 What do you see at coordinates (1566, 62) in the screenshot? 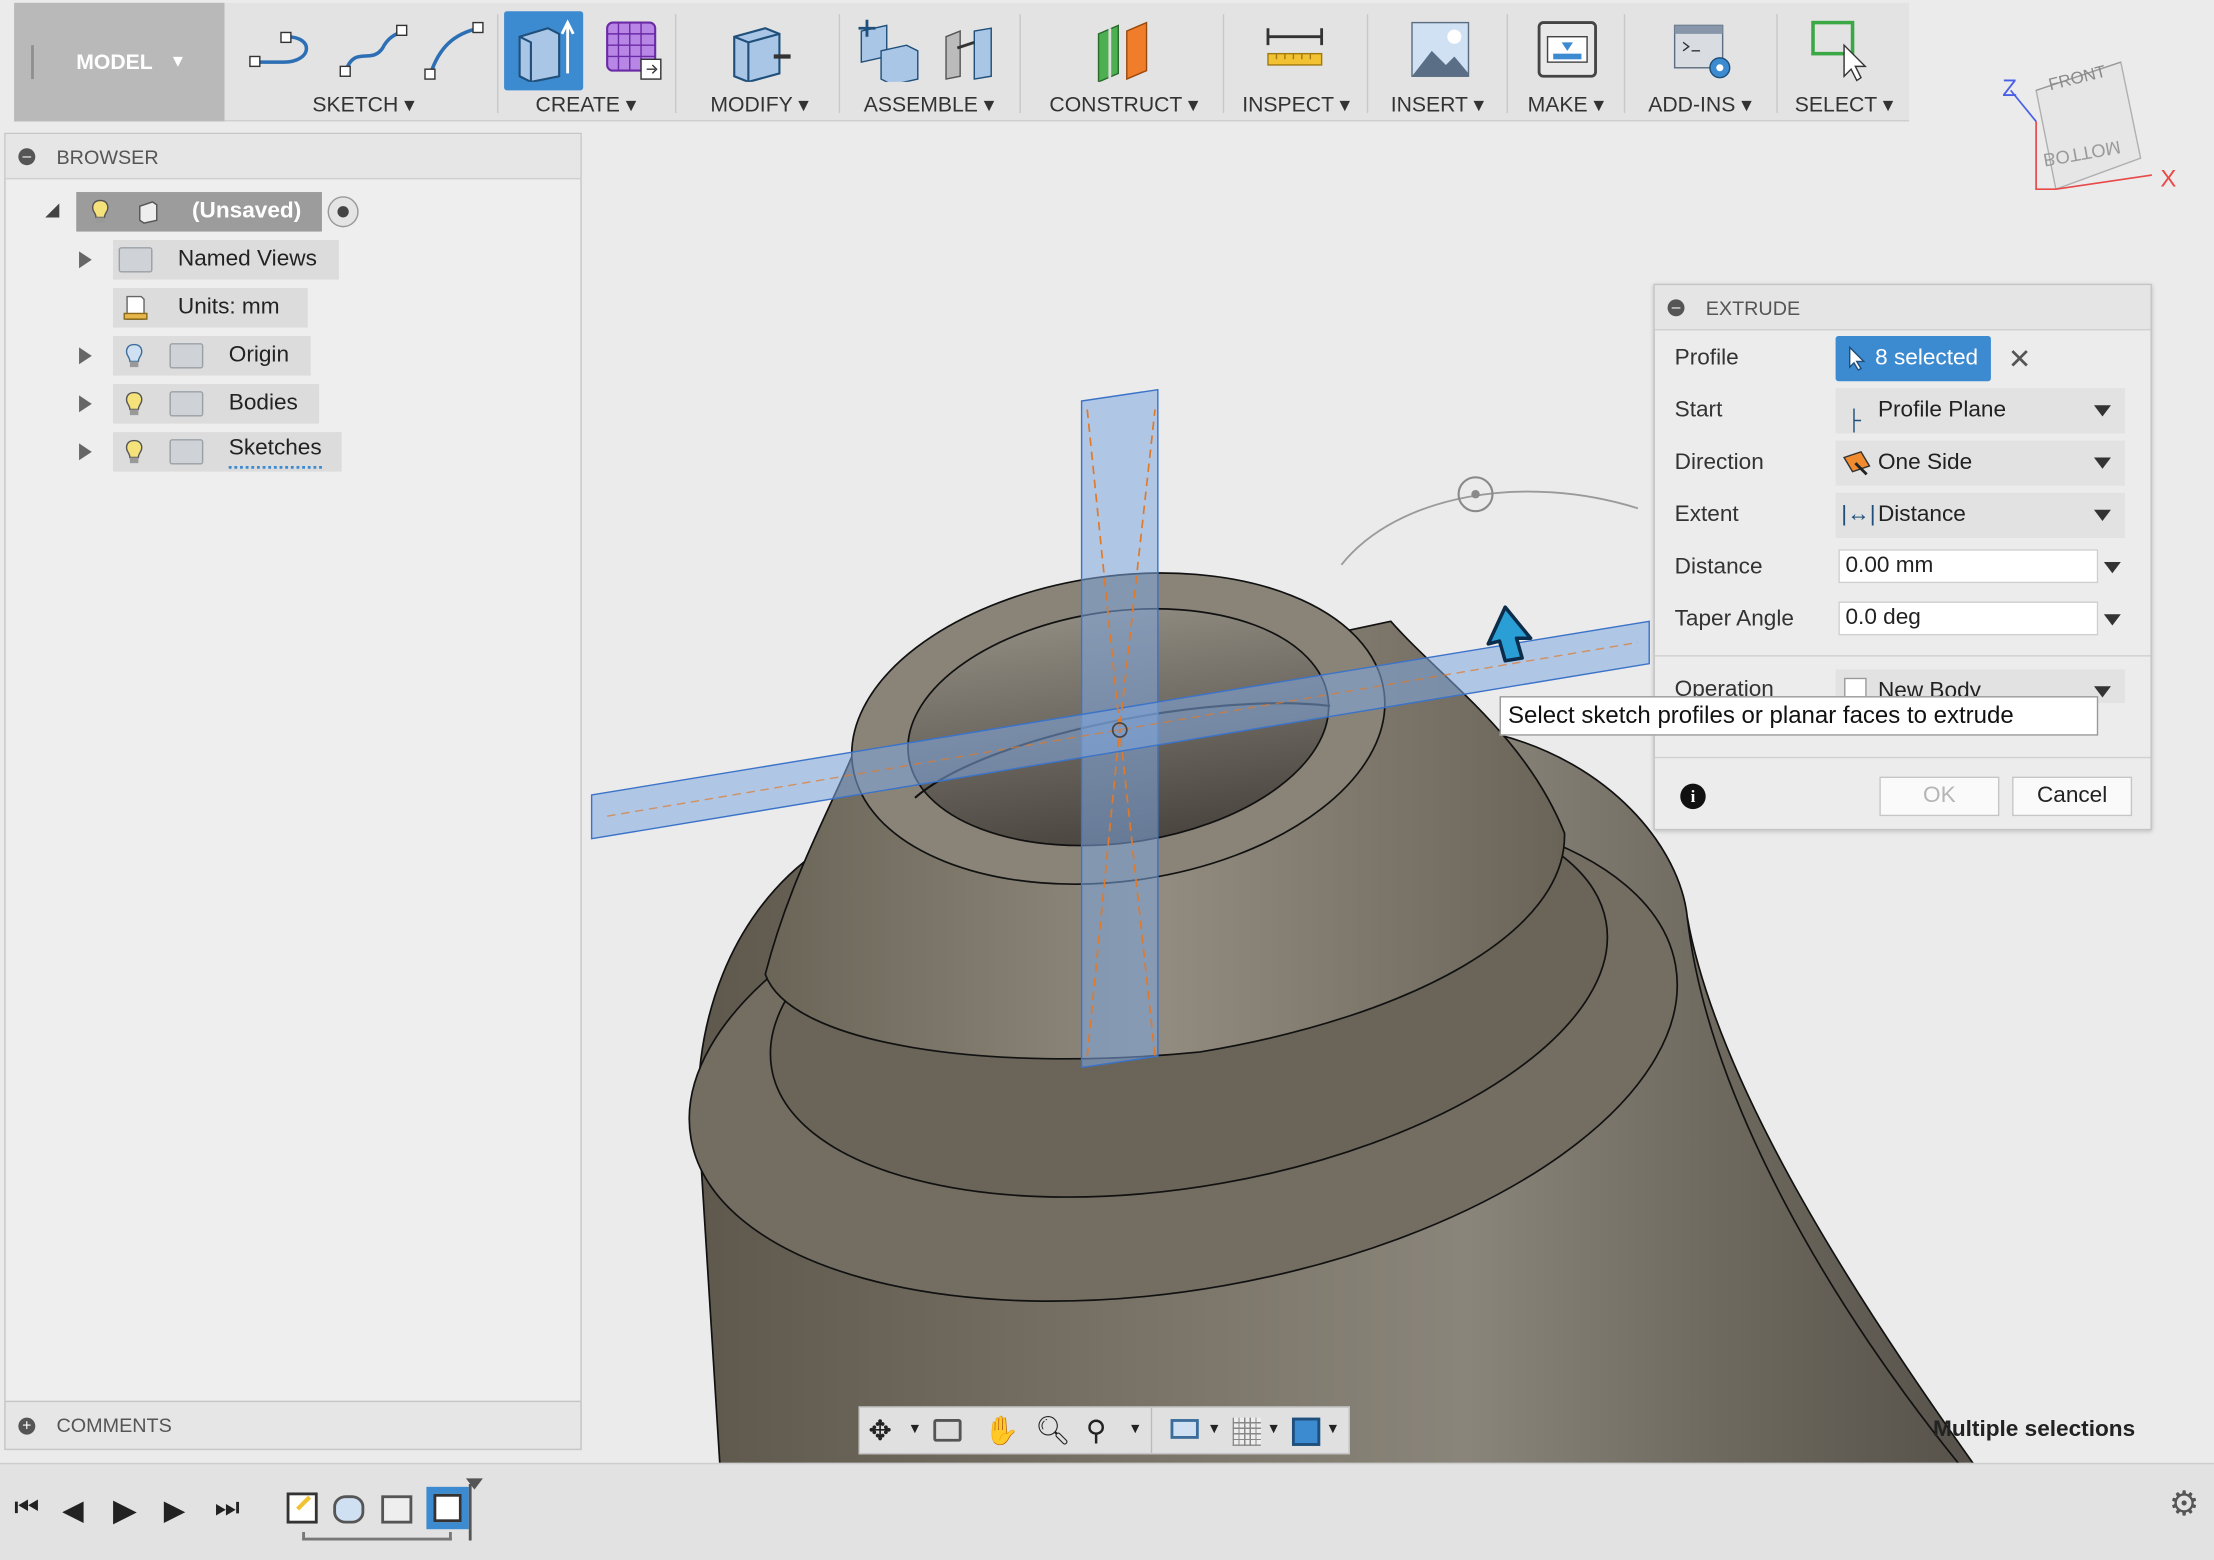
I see `make-group: MAKE ▾` at bounding box center [1566, 62].